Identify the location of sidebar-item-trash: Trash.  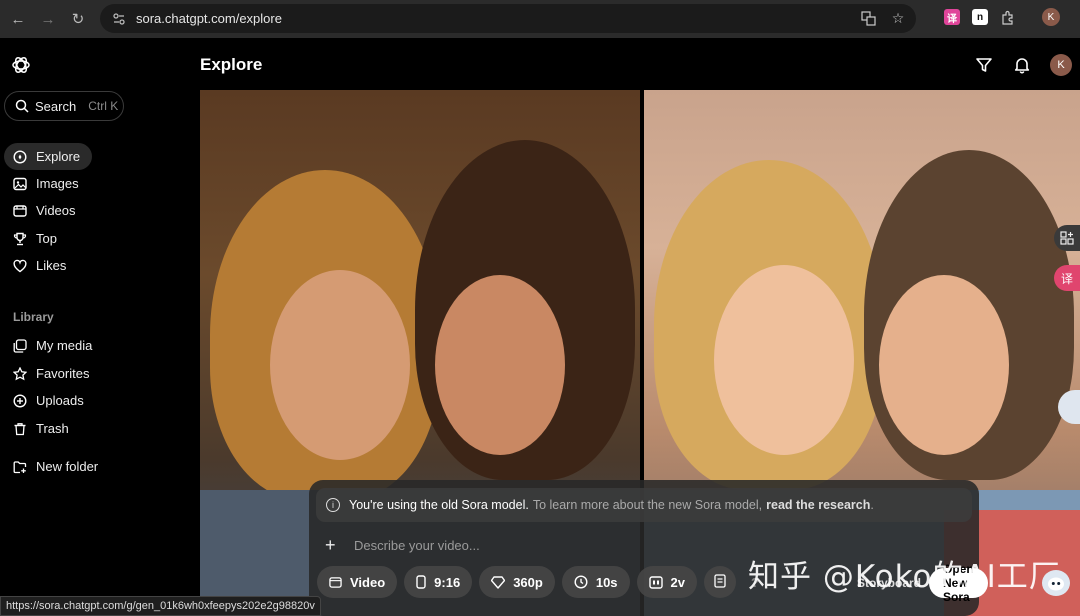
(42, 428).